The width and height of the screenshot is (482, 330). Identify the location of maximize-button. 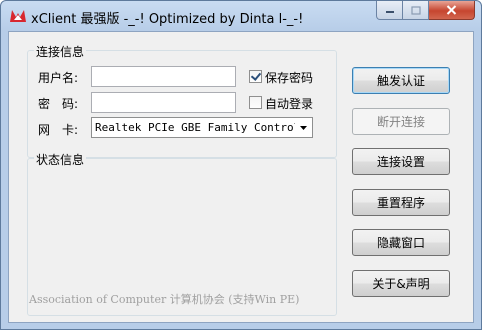
(416, 10).